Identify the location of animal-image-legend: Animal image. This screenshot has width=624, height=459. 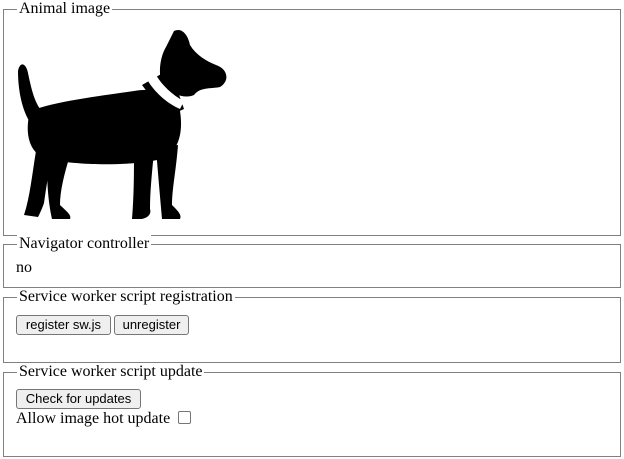
(65, 9).